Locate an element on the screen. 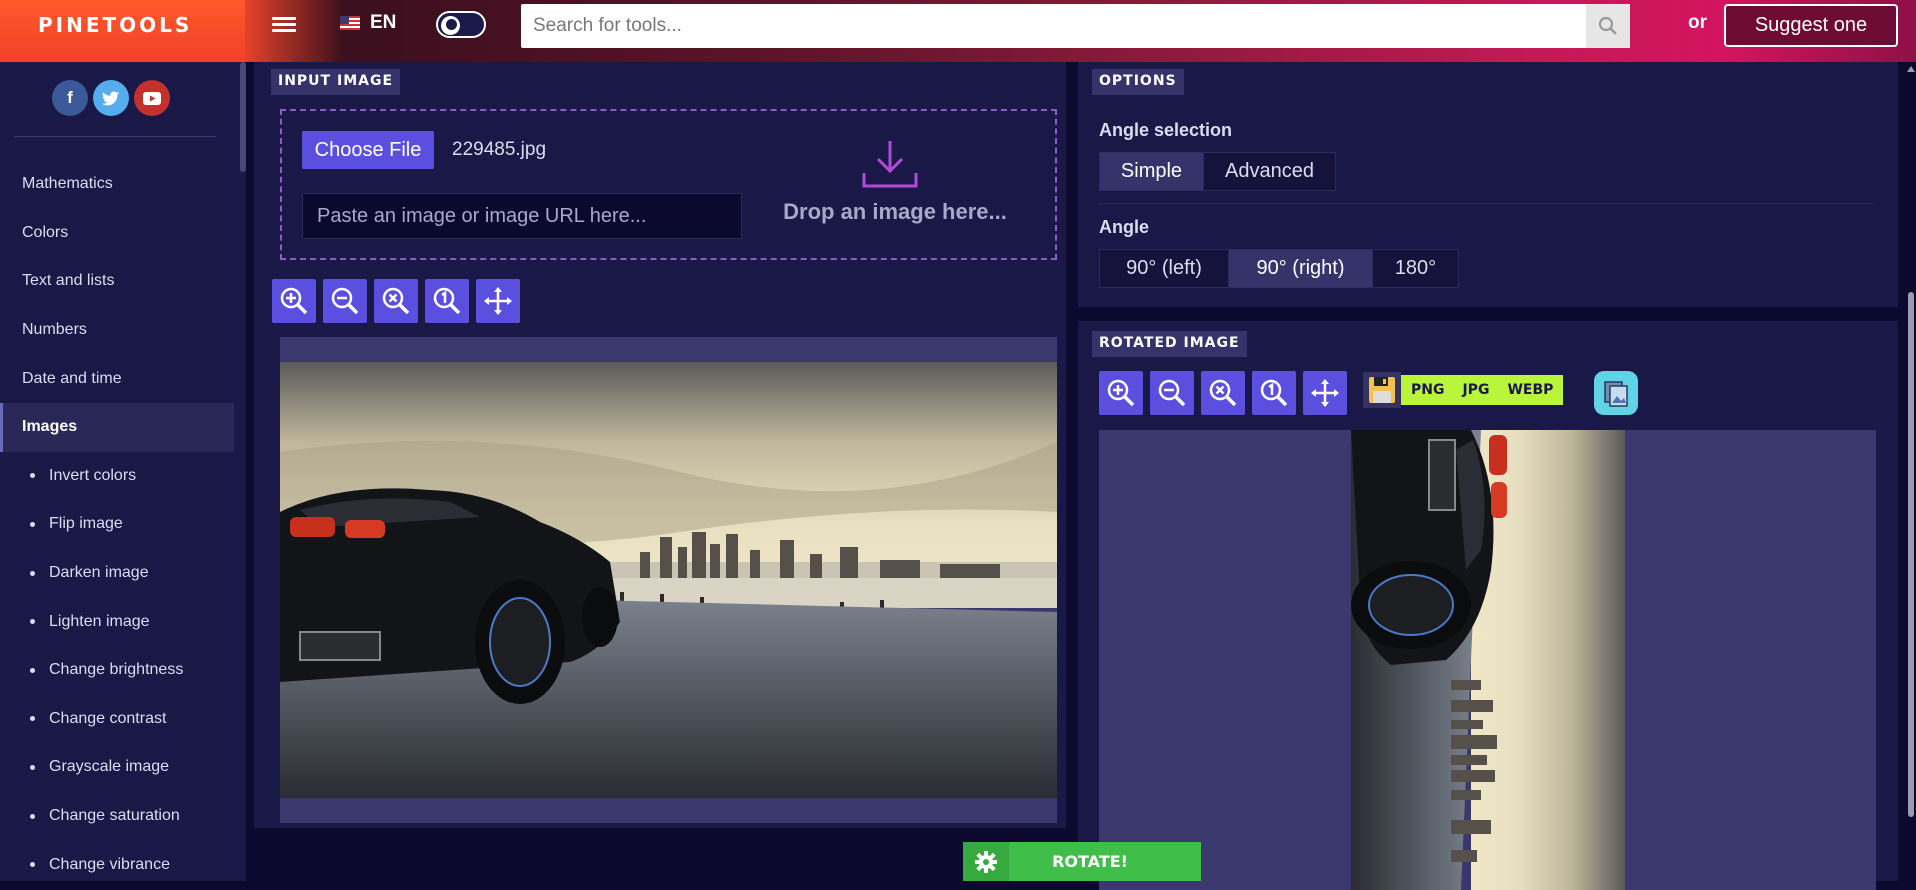  rotate-button-label: ROTATE! is located at coordinates (1090, 861).